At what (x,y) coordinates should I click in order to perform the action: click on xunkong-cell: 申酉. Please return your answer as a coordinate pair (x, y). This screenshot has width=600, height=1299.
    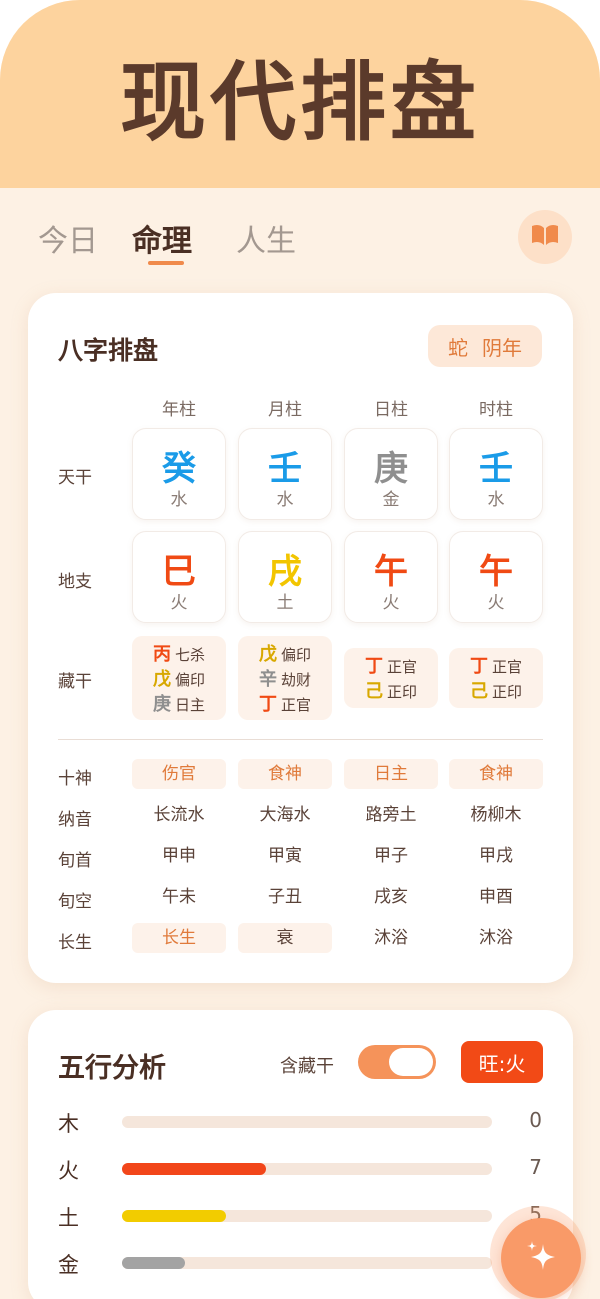
    Looking at the image, I should click on (496, 897).